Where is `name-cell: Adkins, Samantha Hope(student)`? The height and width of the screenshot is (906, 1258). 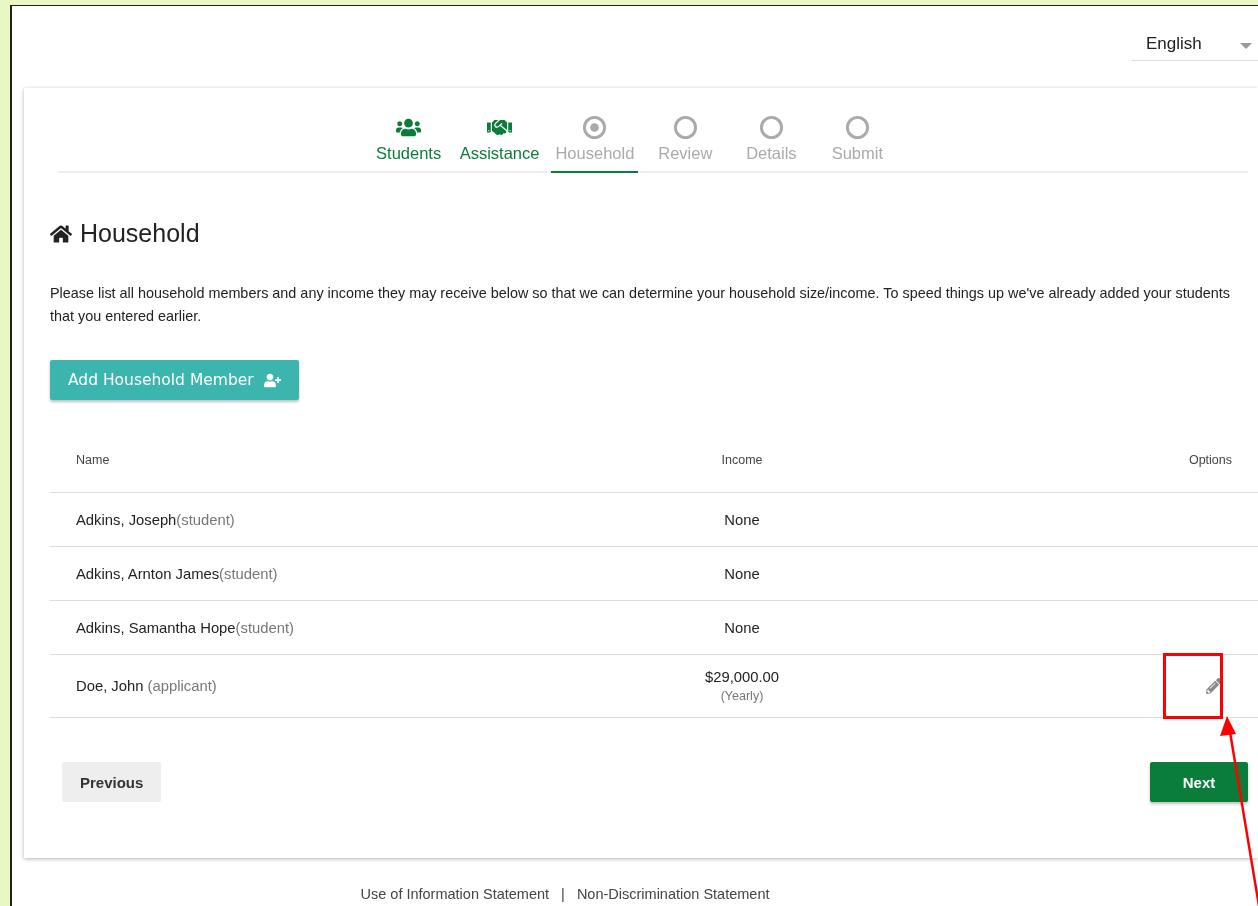
name-cell: Adkins, Samantha Hope(student) is located at coordinates (185, 627).